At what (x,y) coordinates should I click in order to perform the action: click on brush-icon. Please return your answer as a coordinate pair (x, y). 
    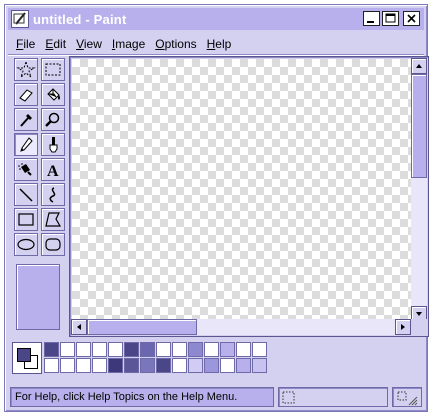
    Looking at the image, I should click on (53, 145).